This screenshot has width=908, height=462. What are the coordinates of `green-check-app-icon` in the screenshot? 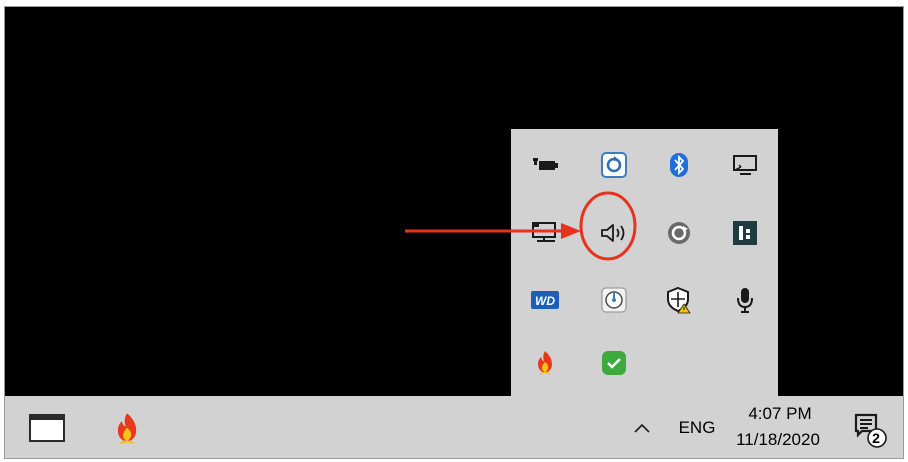 It's located at (614, 363).